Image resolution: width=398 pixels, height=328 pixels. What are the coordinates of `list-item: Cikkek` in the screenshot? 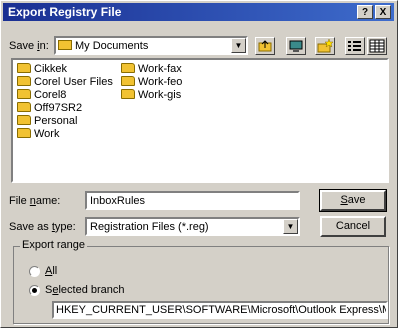 It's located at (42, 69).